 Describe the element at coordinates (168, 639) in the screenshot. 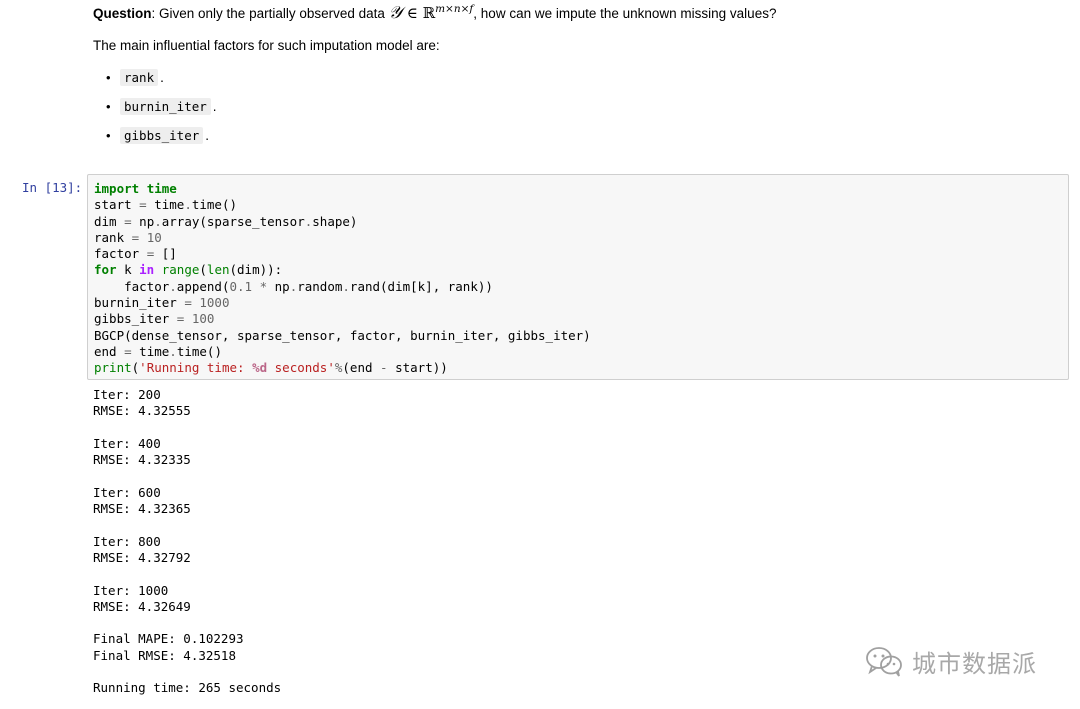

I see `output-line: Final MAPE: 0.102293` at that location.